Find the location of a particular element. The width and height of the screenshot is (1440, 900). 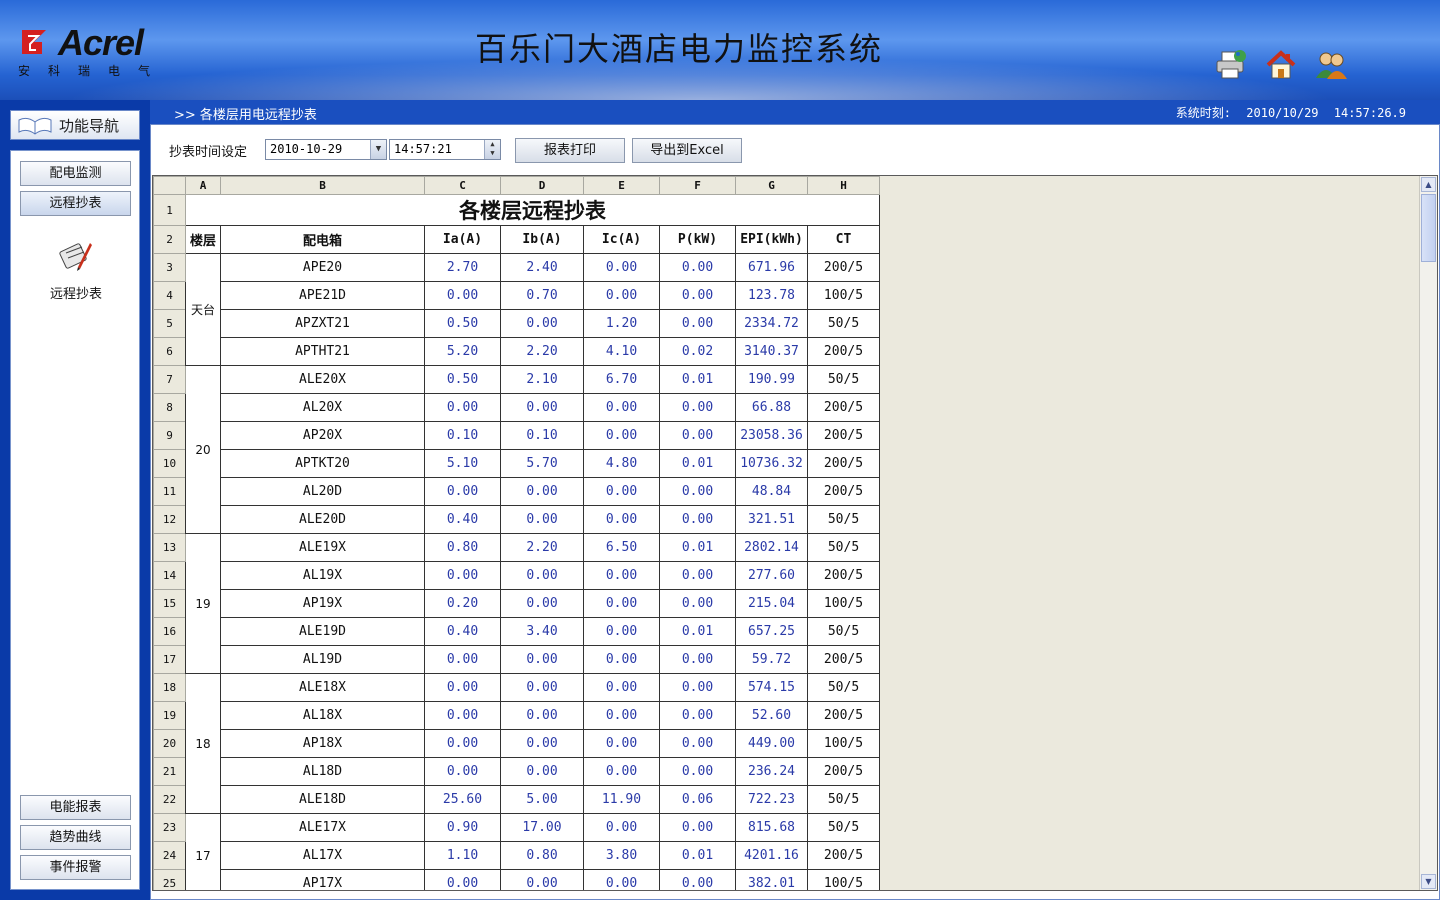

select-all-corner is located at coordinates (169, 185).